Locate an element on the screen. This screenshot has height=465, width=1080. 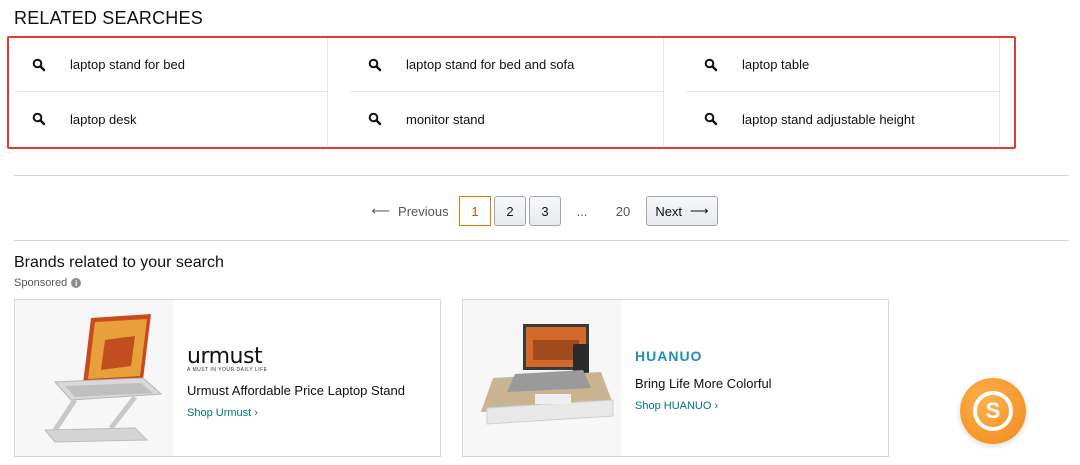
previous-button: ⟵ Previous is located at coordinates (410, 211).